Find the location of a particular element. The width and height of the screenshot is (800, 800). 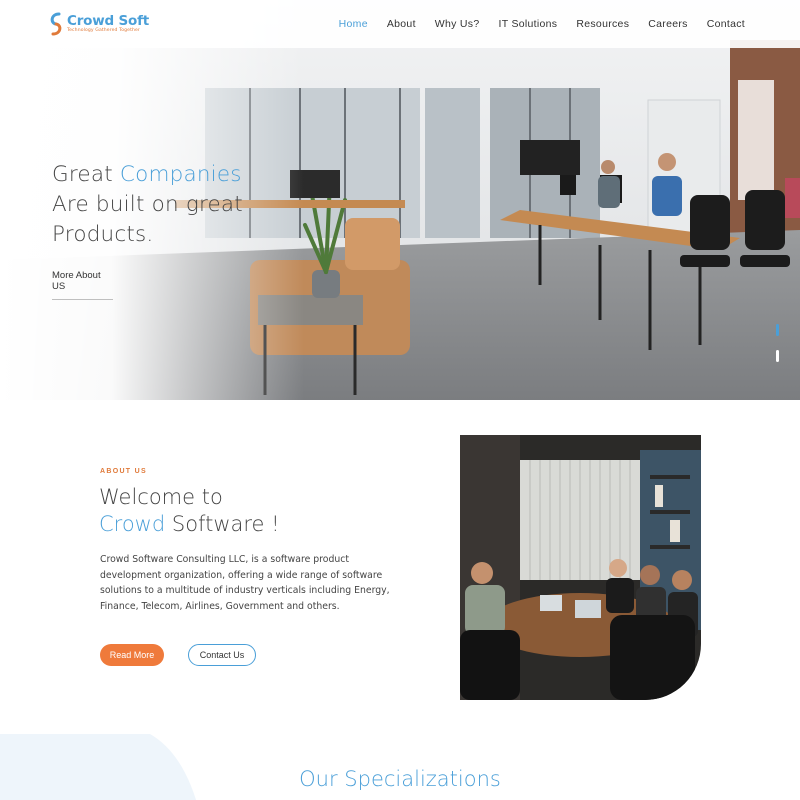

nav-item-it-solutions: IT Solutions is located at coordinates (528, 24).